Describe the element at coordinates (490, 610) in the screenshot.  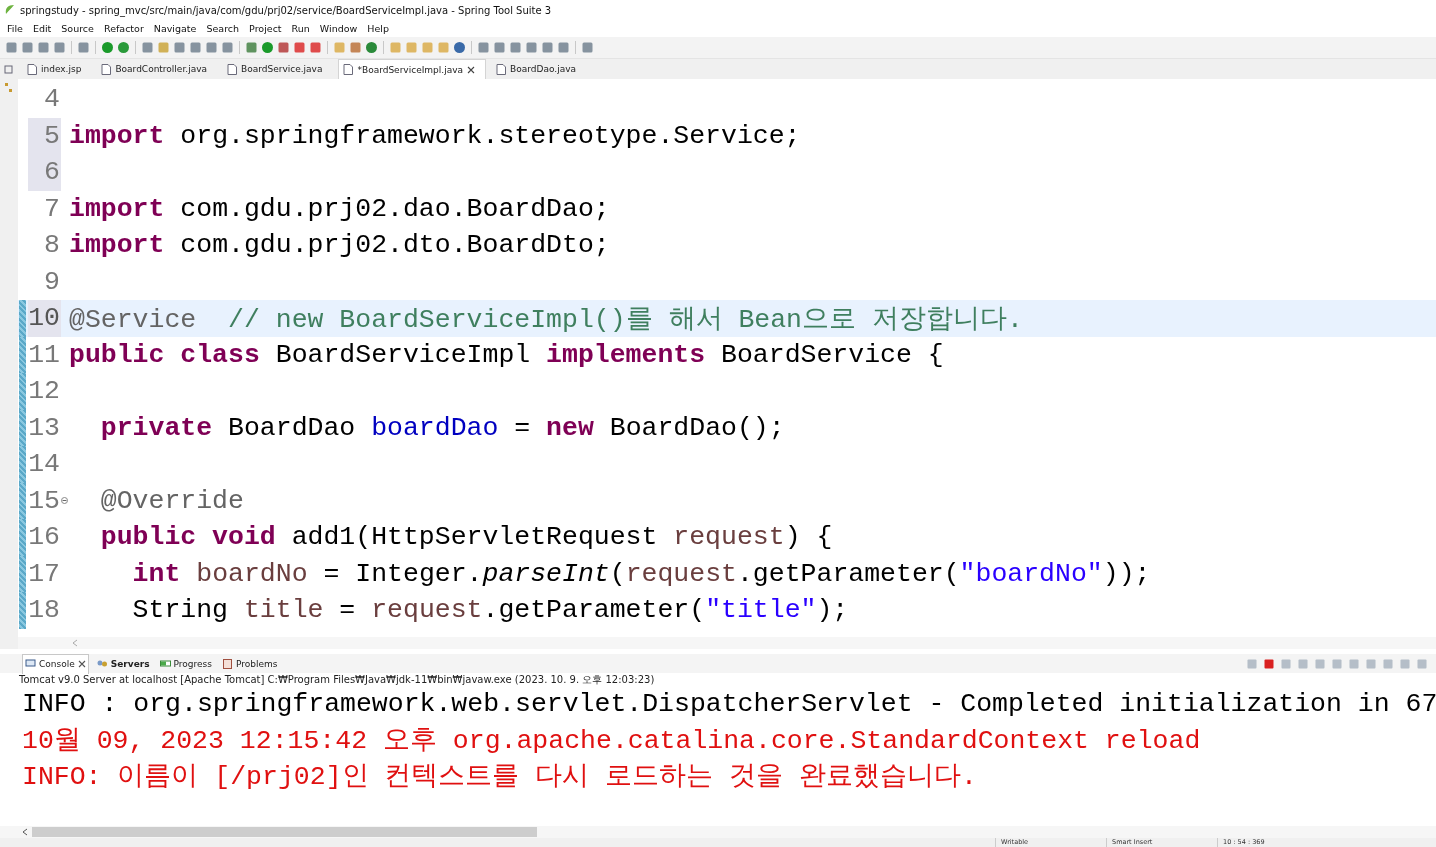
I see `code-line: String title = request.getParameter("title");` at that location.